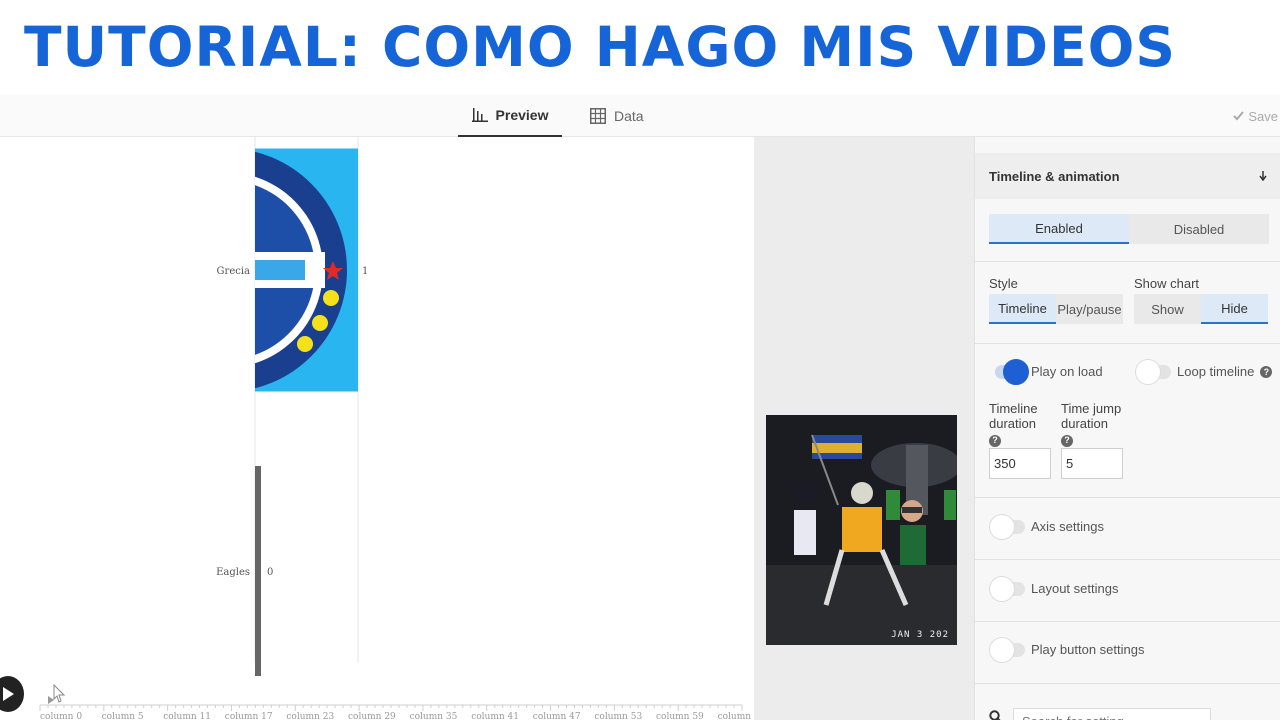 The image size is (1280, 720). What do you see at coordinates (1239, 116) in the screenshot?
I see `check-icon` at bounding box center [1239, 116].